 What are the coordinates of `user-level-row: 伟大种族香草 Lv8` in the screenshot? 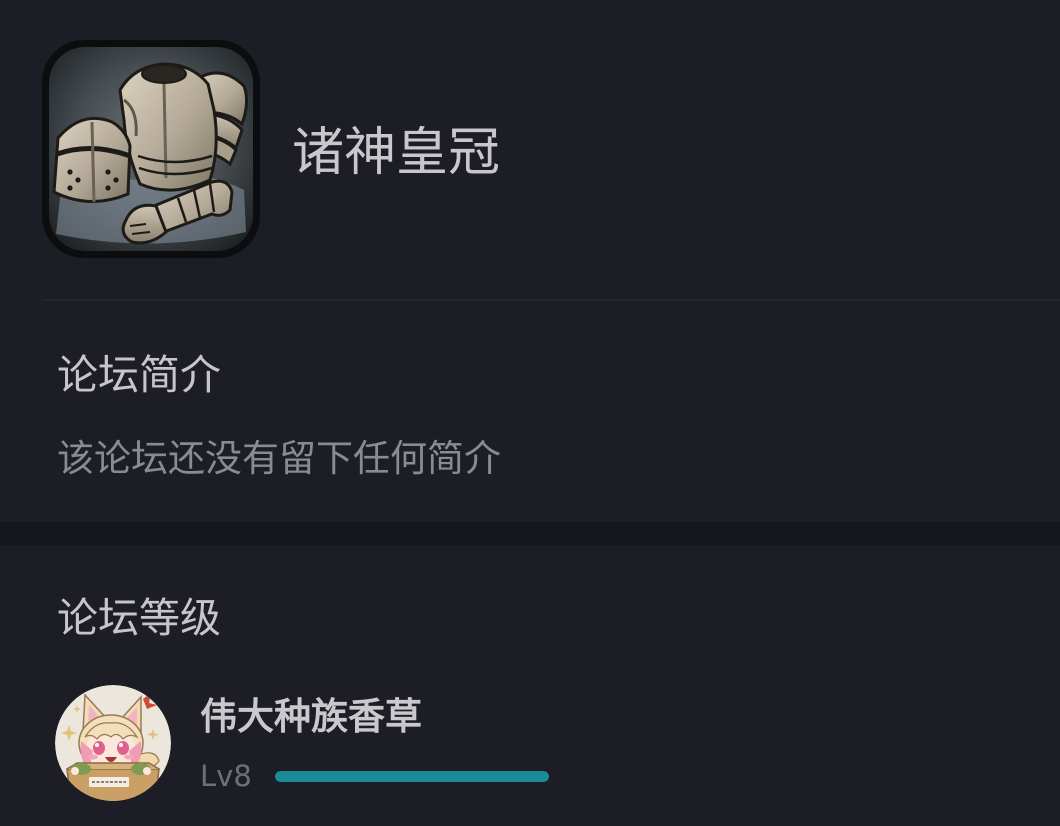 It's located at (315, 744).